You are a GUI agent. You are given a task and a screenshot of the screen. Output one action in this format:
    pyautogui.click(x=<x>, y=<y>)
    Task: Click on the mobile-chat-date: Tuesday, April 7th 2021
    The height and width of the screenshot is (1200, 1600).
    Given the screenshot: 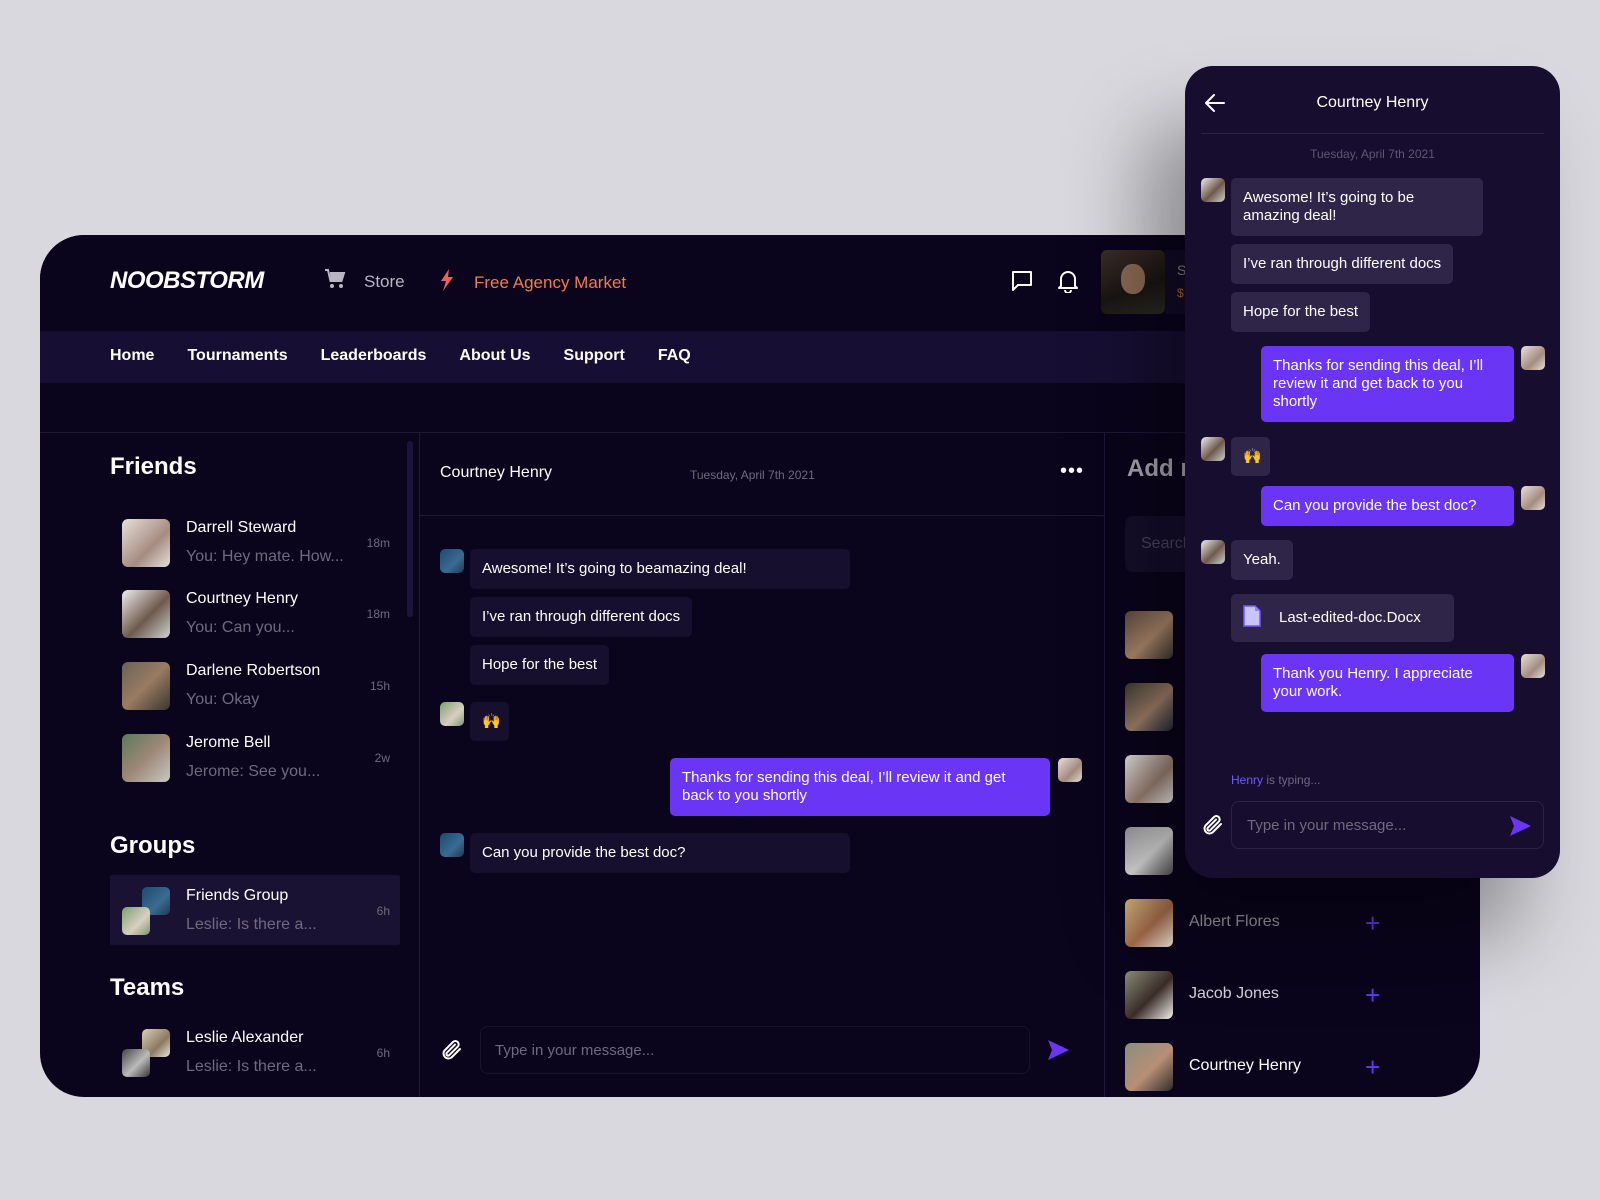 What is the action you would take?
    pyautogui.click(x=1372, y=154)
    